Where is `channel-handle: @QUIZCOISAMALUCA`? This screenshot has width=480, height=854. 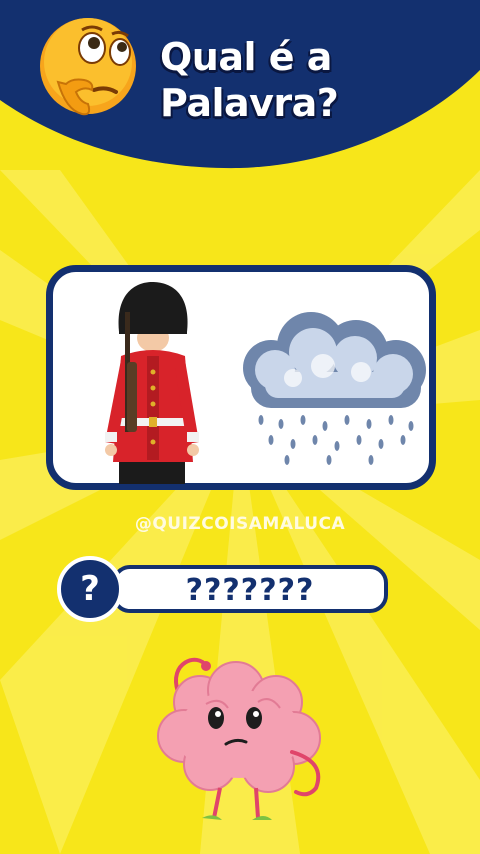
channel-handle: @QUIZCOISAMALUCA is located at coordinates (240, 524).